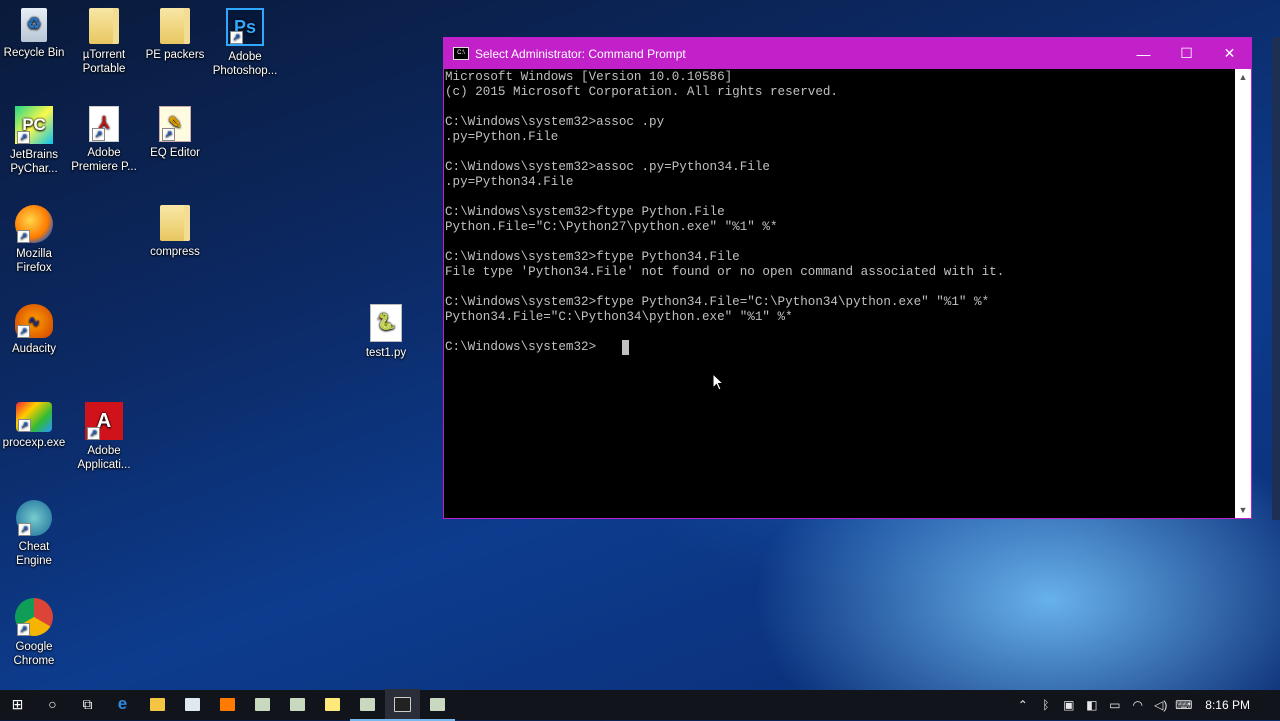 This screenshot has height=721, width=1280. What do you see at coordinates (386, 323) in the screenshot?
I see `python-file-icon: 🐍` at bounding box center [386, 323].